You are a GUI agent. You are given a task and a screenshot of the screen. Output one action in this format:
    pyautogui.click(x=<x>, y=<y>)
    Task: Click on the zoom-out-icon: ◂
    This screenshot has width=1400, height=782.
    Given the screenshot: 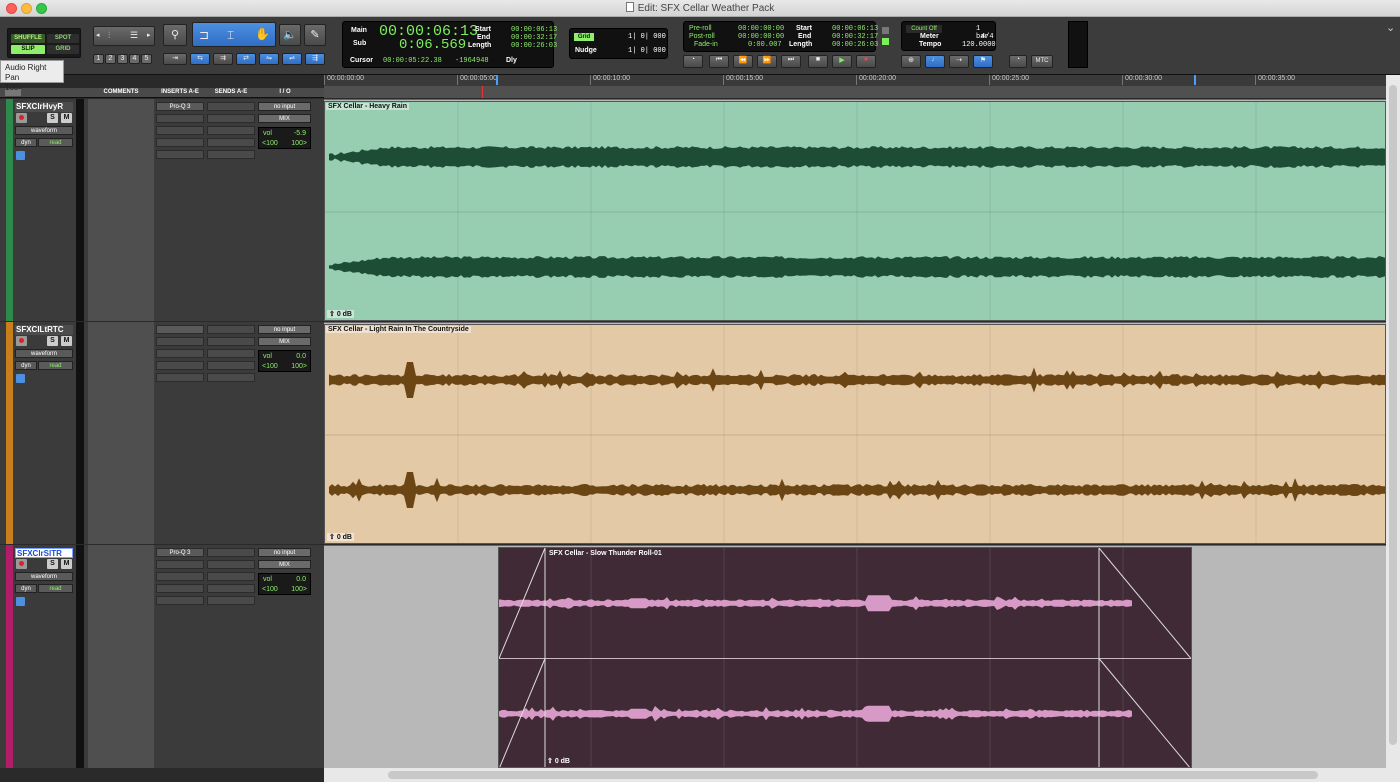 What is the action you would take?
    pyautogui.click(x=98, y=35)
    